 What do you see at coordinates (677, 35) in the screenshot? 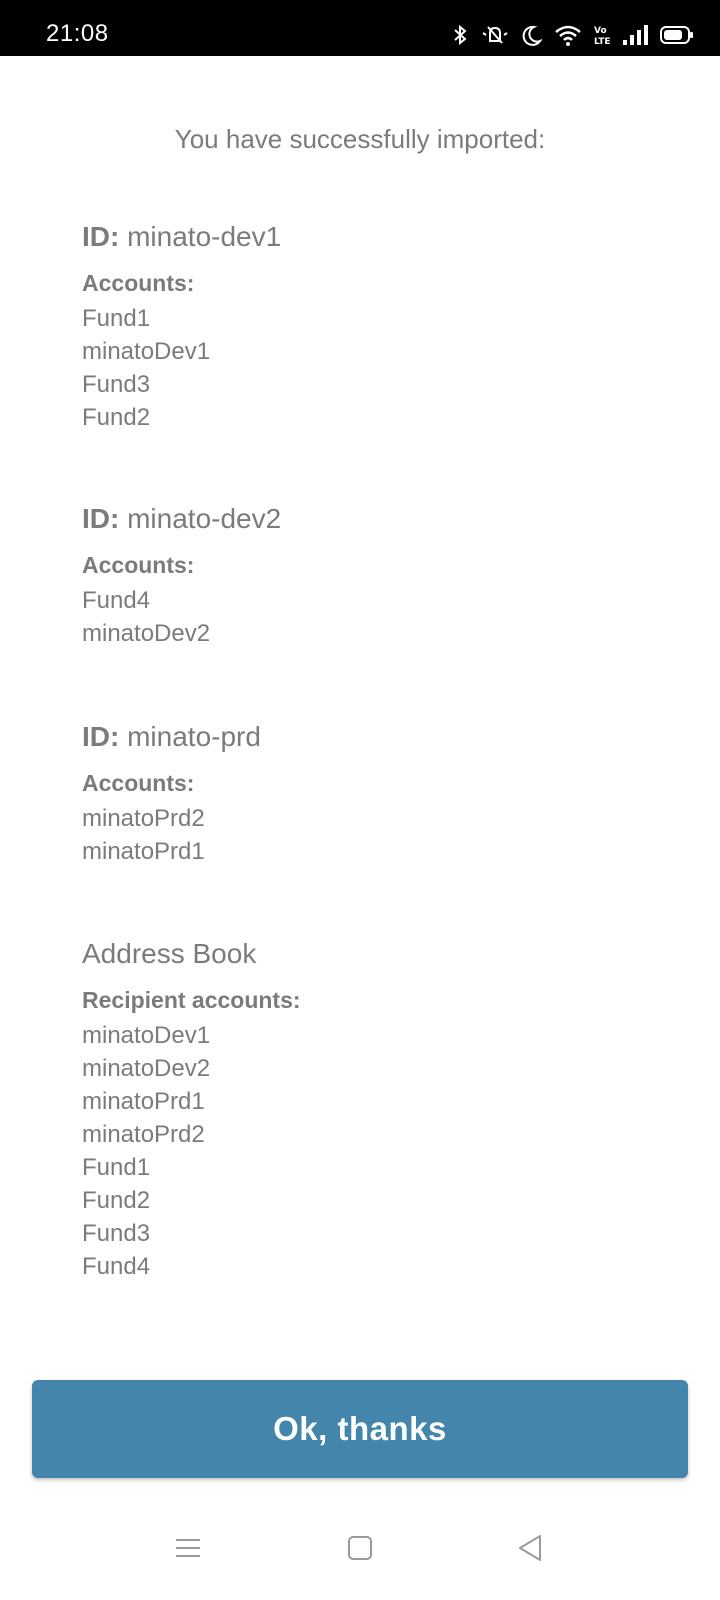
I see `battery-icon` at bounding box center [677, 35].